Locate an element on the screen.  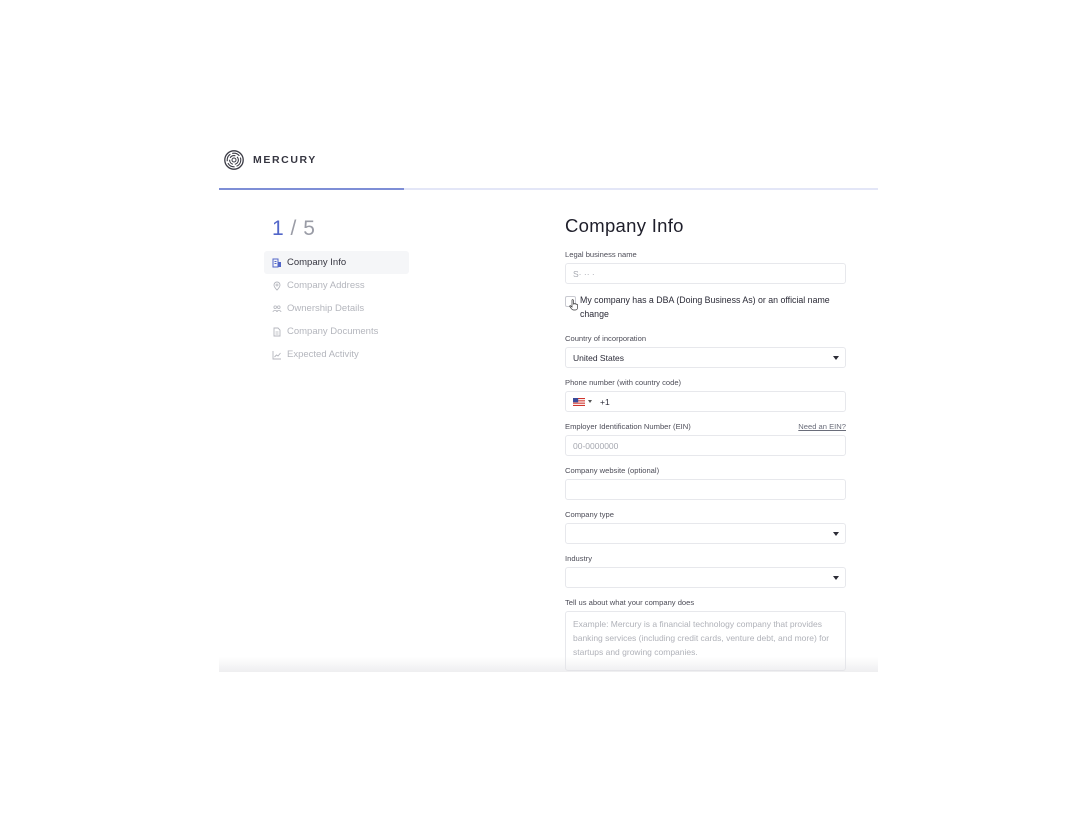
website-label: Company website (optional) is located at coordinates (612, 470).